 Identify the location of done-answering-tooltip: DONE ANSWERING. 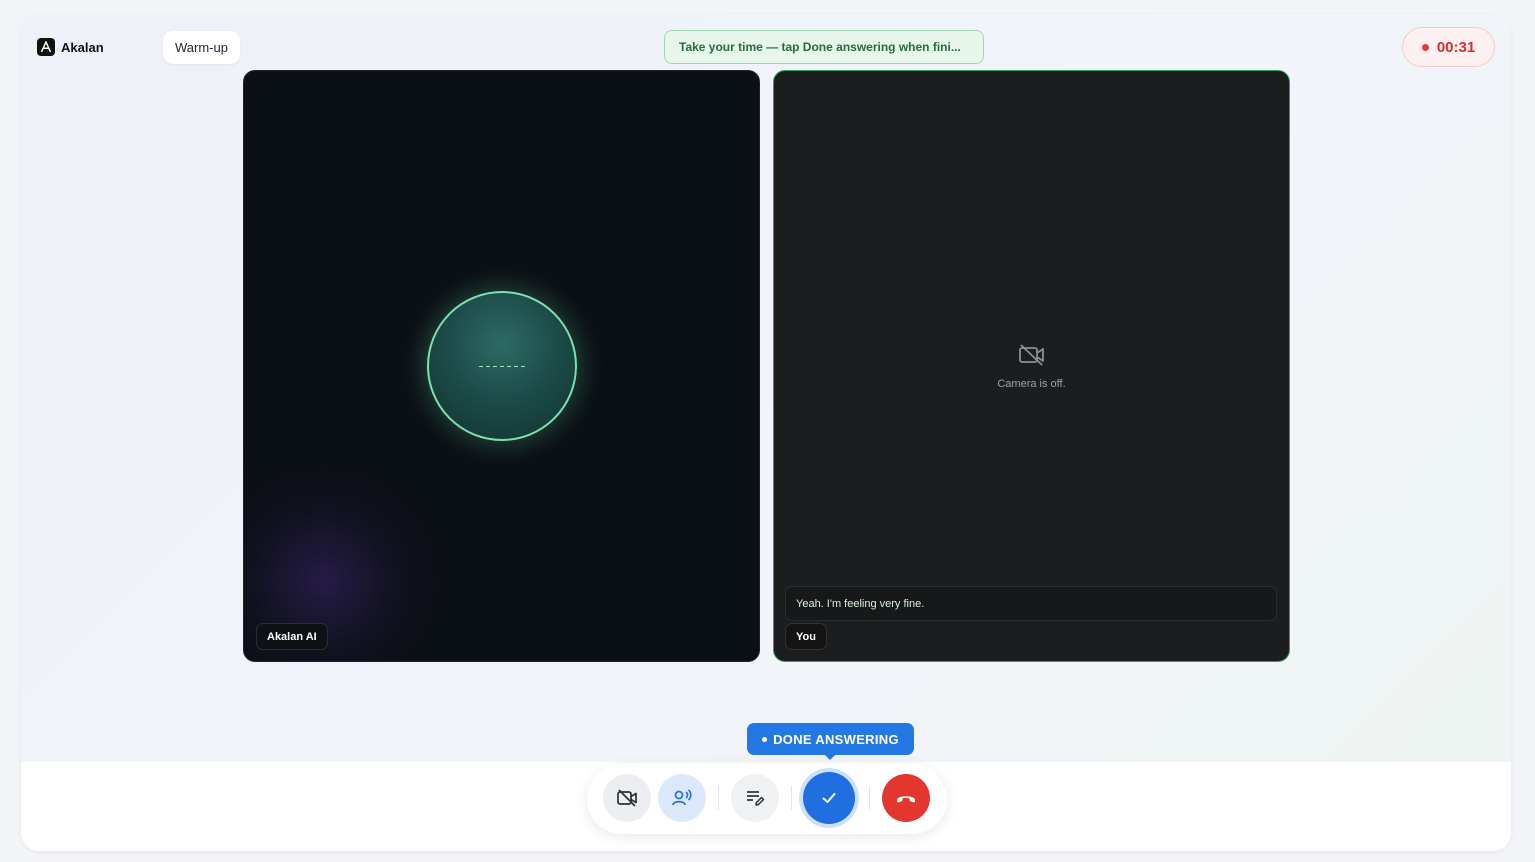
(830, 741).